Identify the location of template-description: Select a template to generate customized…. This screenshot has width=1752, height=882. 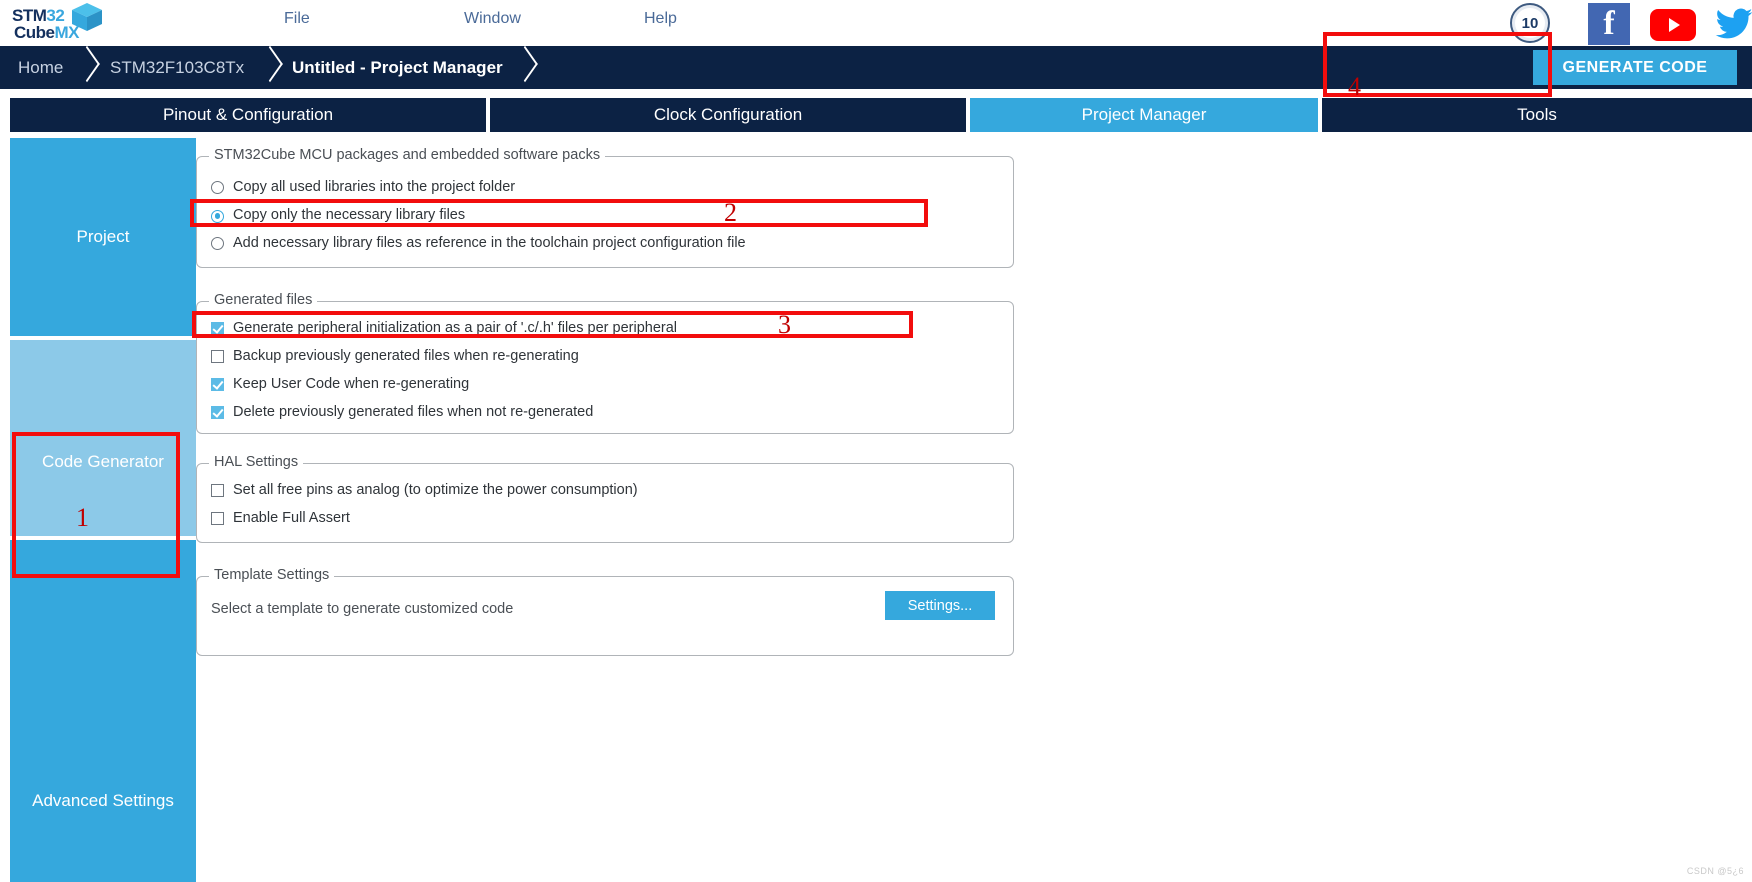
(362, 609).